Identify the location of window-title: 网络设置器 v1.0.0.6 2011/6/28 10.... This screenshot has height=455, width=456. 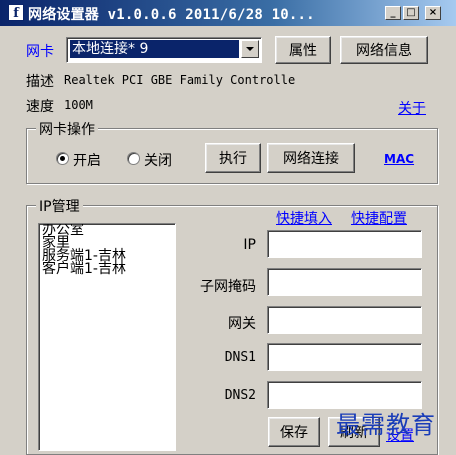
(171, 15).